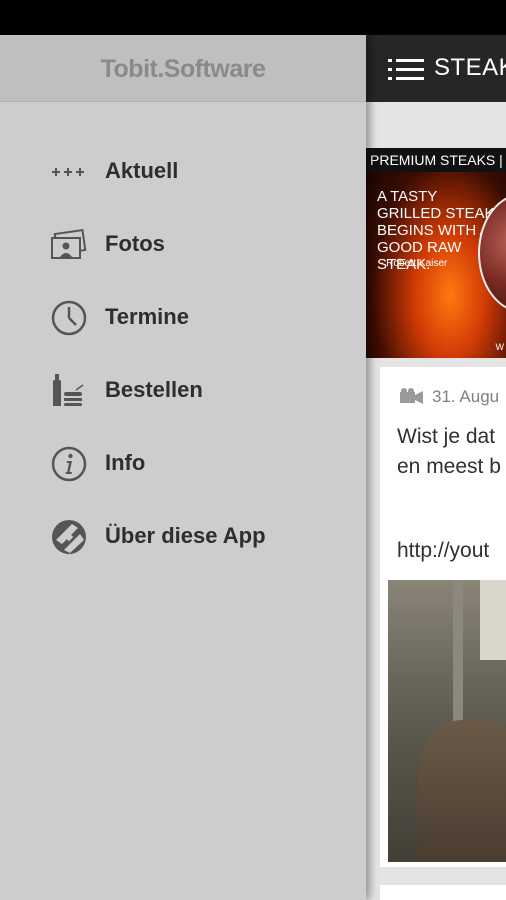  I want to click on nav-item-fotos: Fotos, so click(183, 244).